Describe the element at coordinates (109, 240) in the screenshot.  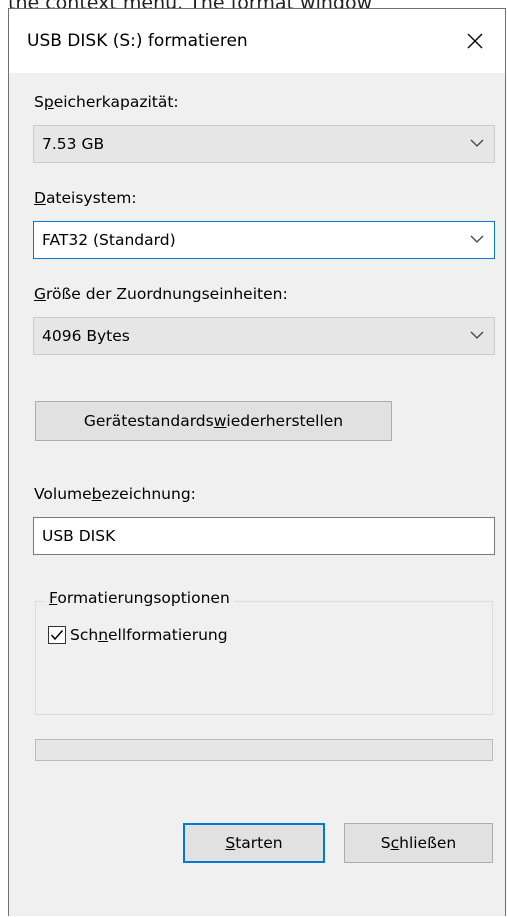
I see `filesystem-value: FAT32 (Standard)` at that location.